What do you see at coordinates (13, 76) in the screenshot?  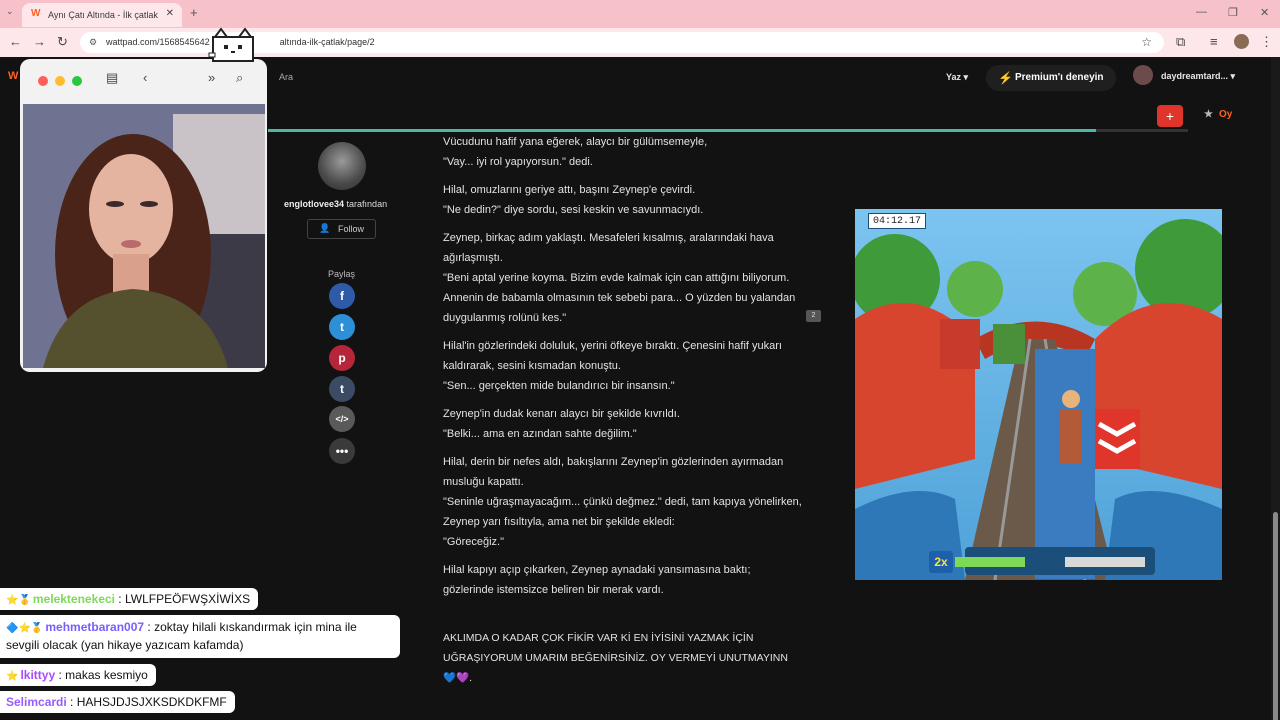 I see `wattpad-logo: W` at bounding box center [13, 76].